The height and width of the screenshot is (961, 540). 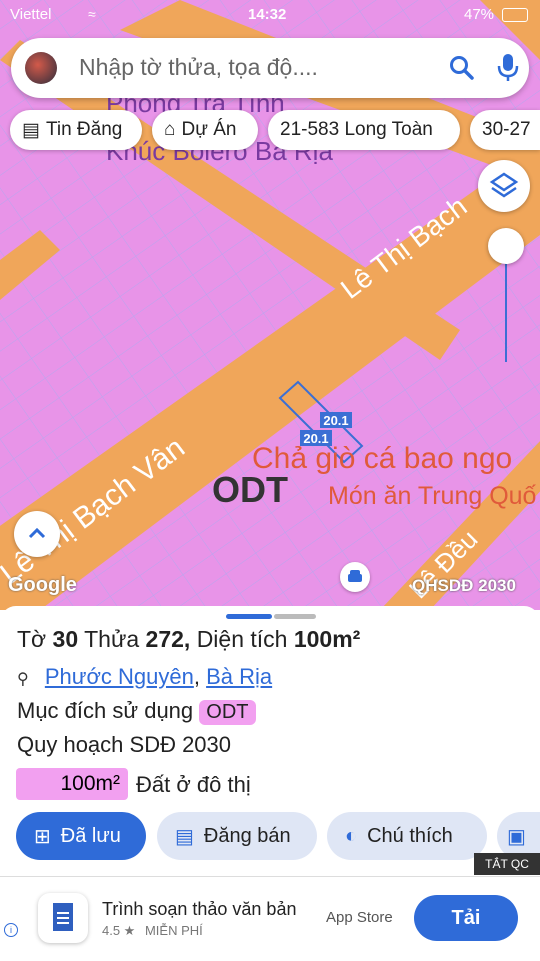 What do you see at coordinates (515, 15) in the screenshot?
I see `battery-icon` at bounding box center [515, 15].